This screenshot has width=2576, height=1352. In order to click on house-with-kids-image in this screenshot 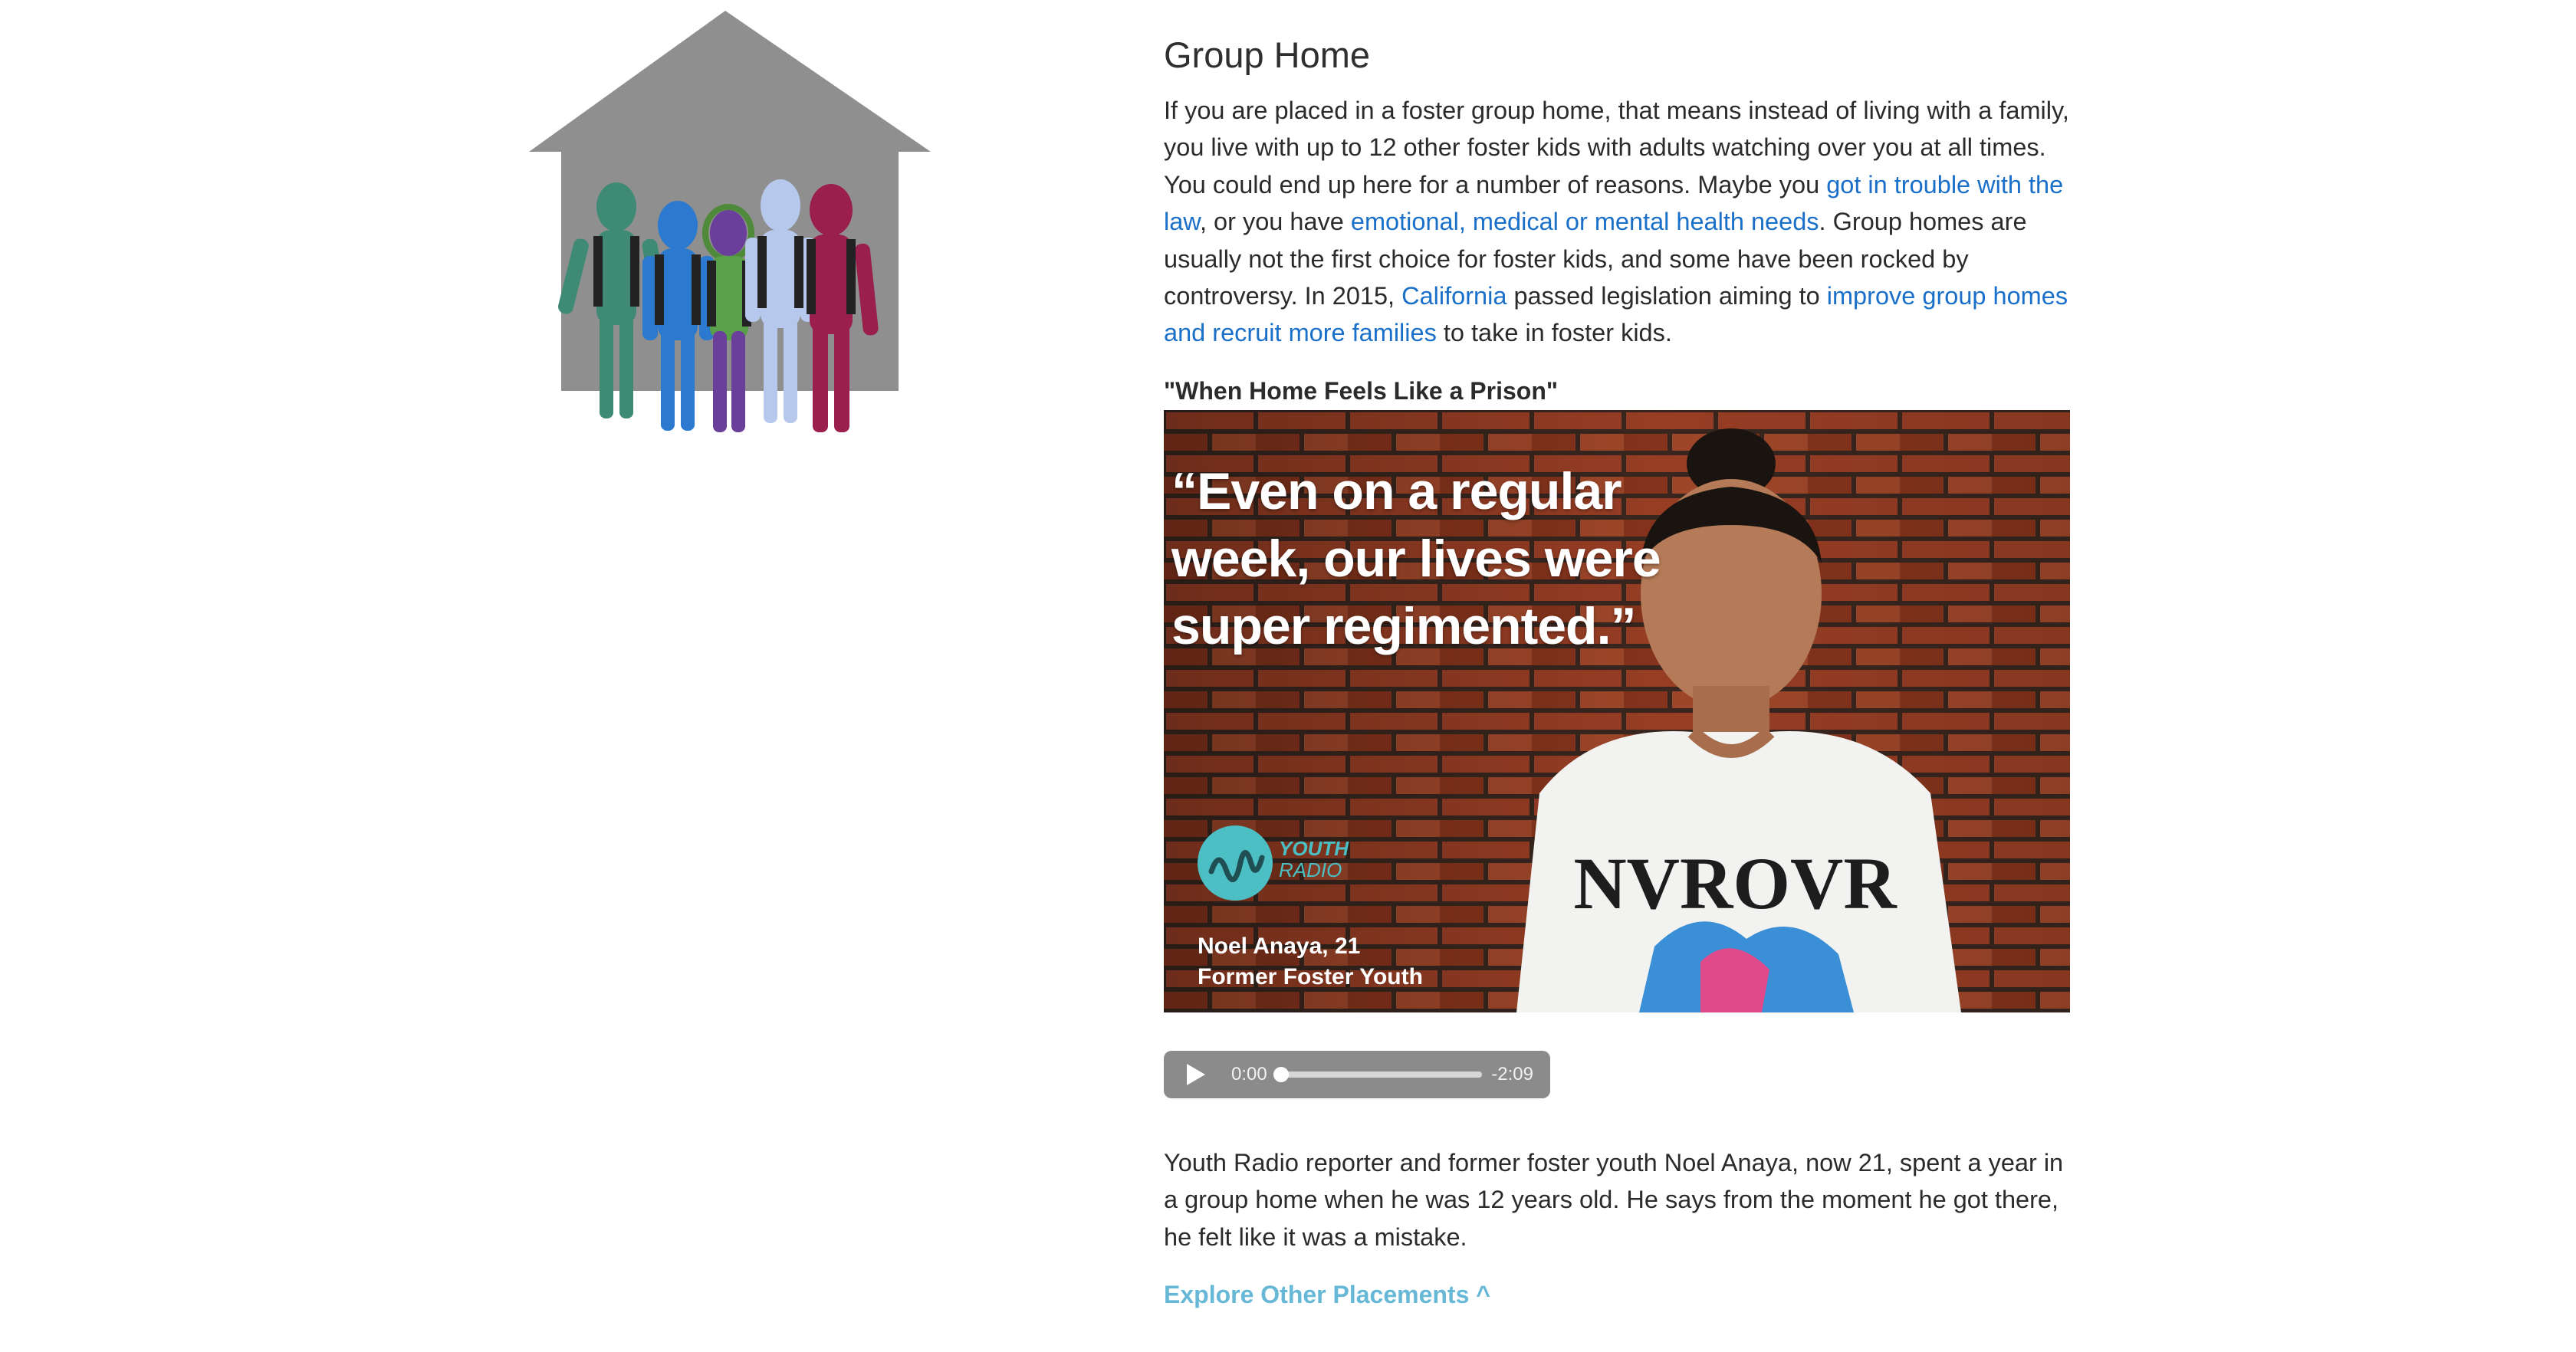, I will do `click(730, 221)`.